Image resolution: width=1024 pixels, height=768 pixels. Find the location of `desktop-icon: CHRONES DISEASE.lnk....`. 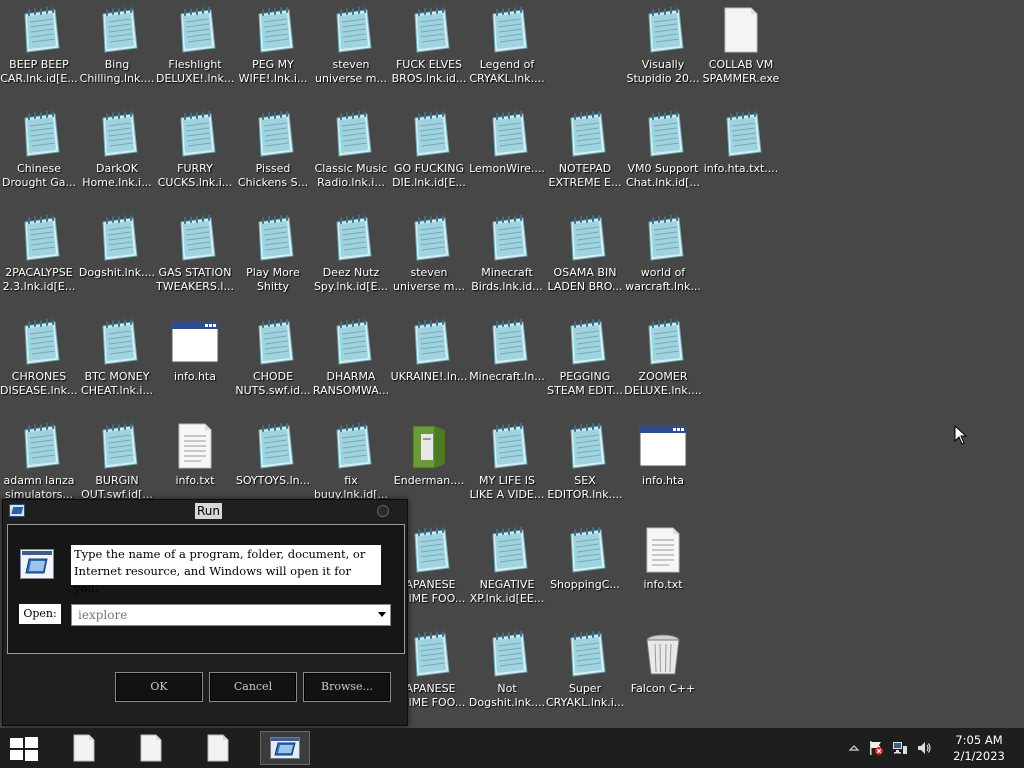

desktop-icon: CHRONES DISEASE.lnk.... is located at coordinates (39, 362).